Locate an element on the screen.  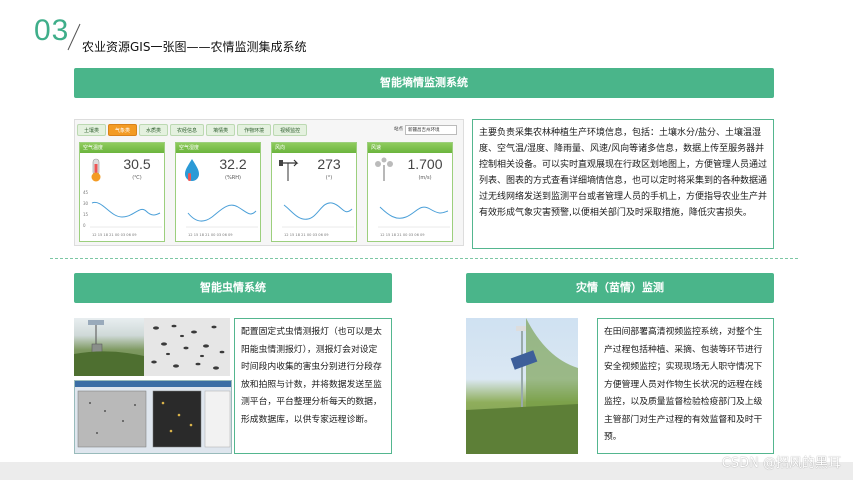
station-select: 新疆昌吉州环境 is located at coordinates (431, 130).